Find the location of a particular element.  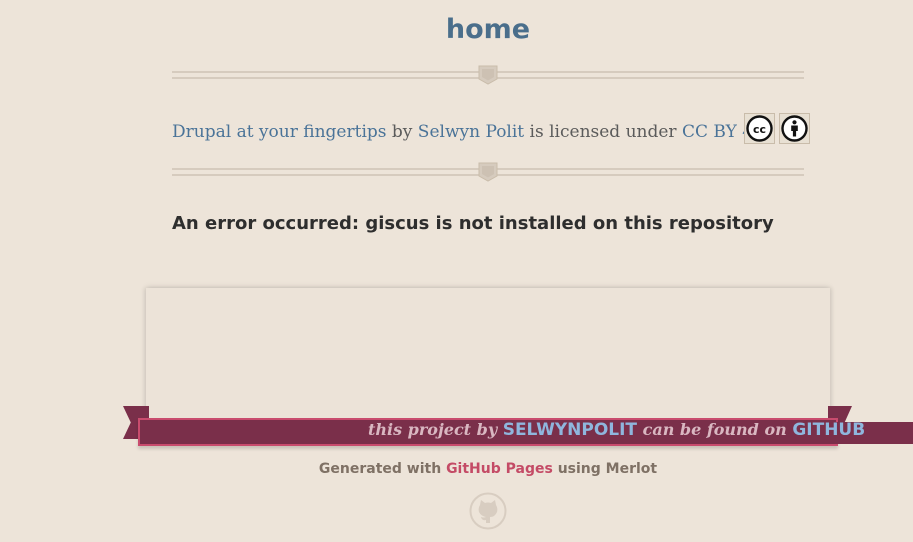

github-link: GITHUB is located at coordinates (828, 430).